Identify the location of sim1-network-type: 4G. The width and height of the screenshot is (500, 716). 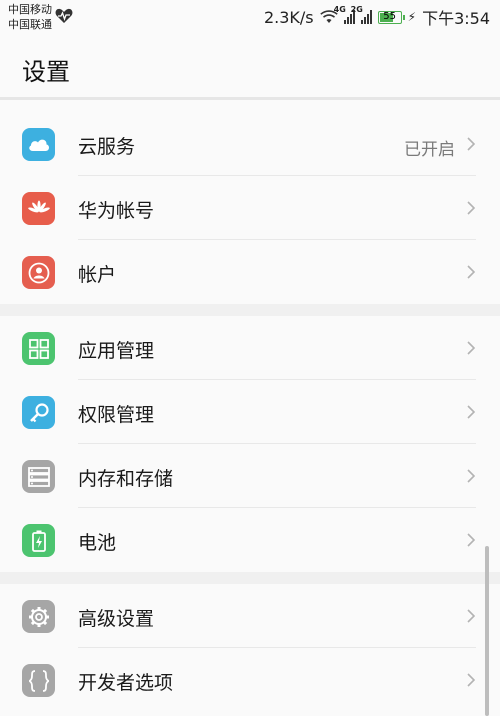
(339, 9).